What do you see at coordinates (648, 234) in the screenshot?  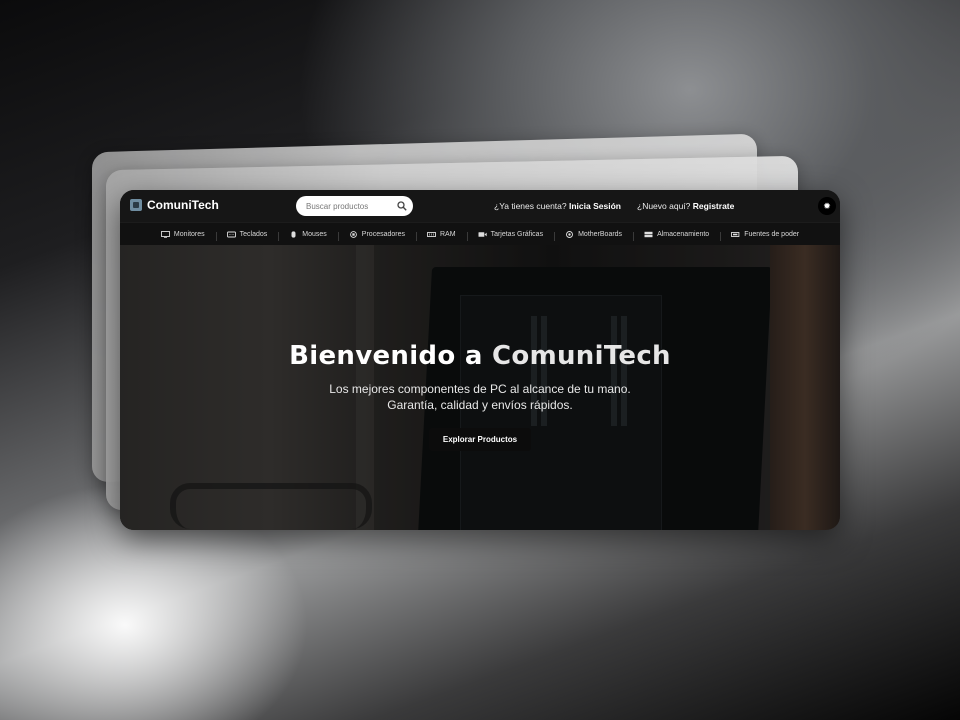 I see `storage-icon` at bounding box center [648, 234].